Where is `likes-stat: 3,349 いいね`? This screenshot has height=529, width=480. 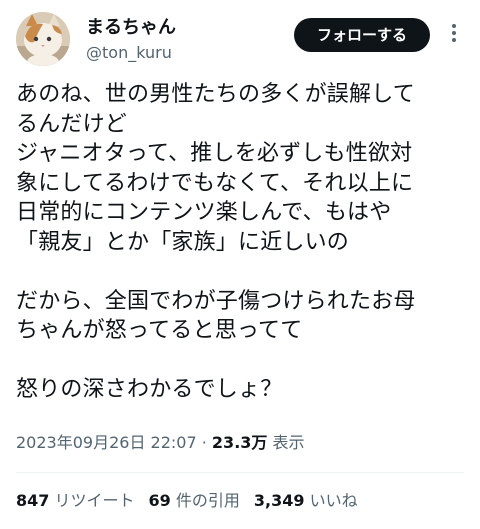
likes-stat: 3,349 いいね is located at coordinates (306, 501).